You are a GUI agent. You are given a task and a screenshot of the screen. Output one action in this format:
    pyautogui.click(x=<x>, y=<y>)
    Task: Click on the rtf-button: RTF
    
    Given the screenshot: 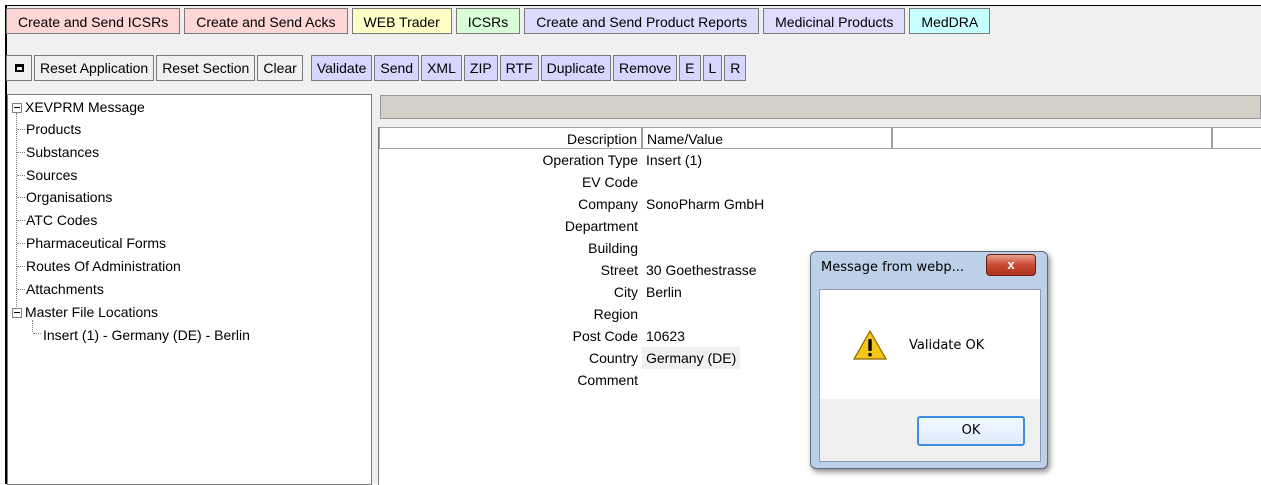 What is the action you would take?
    pyautogui.click(x=519, y=68)
    